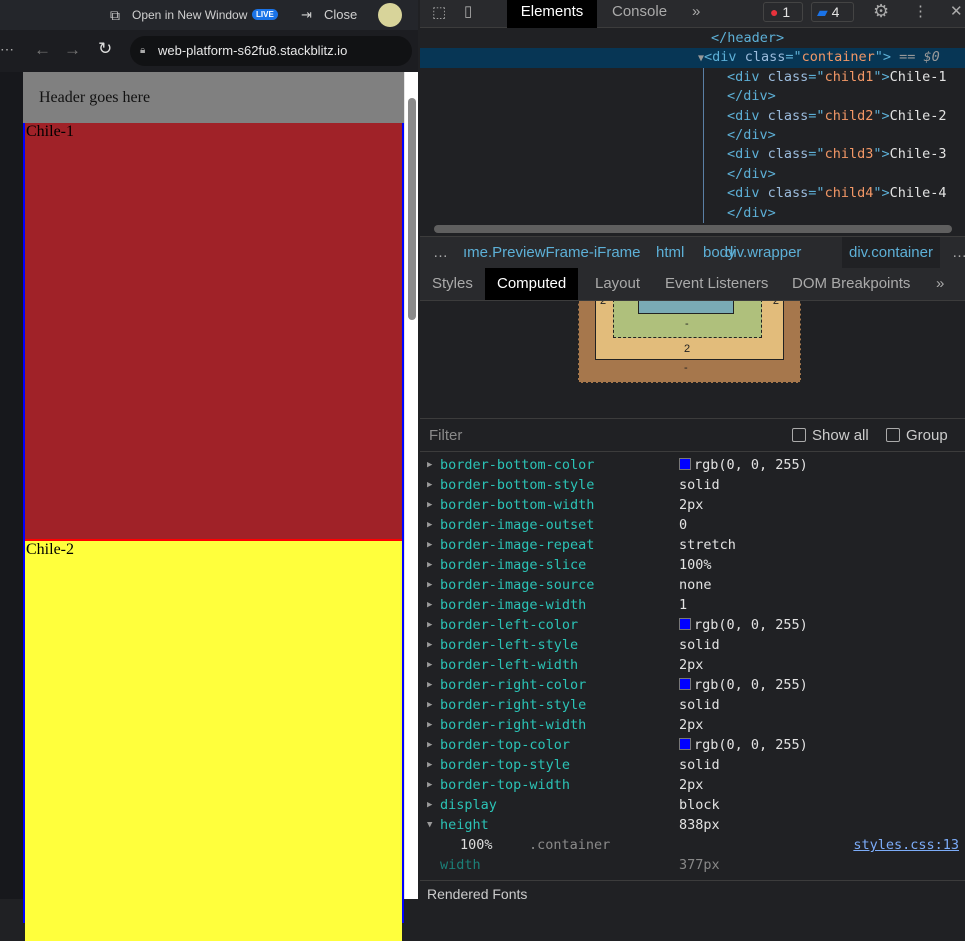  I want to click on computed-property: ▶ border-image-slice 100%, so click(692, 565).